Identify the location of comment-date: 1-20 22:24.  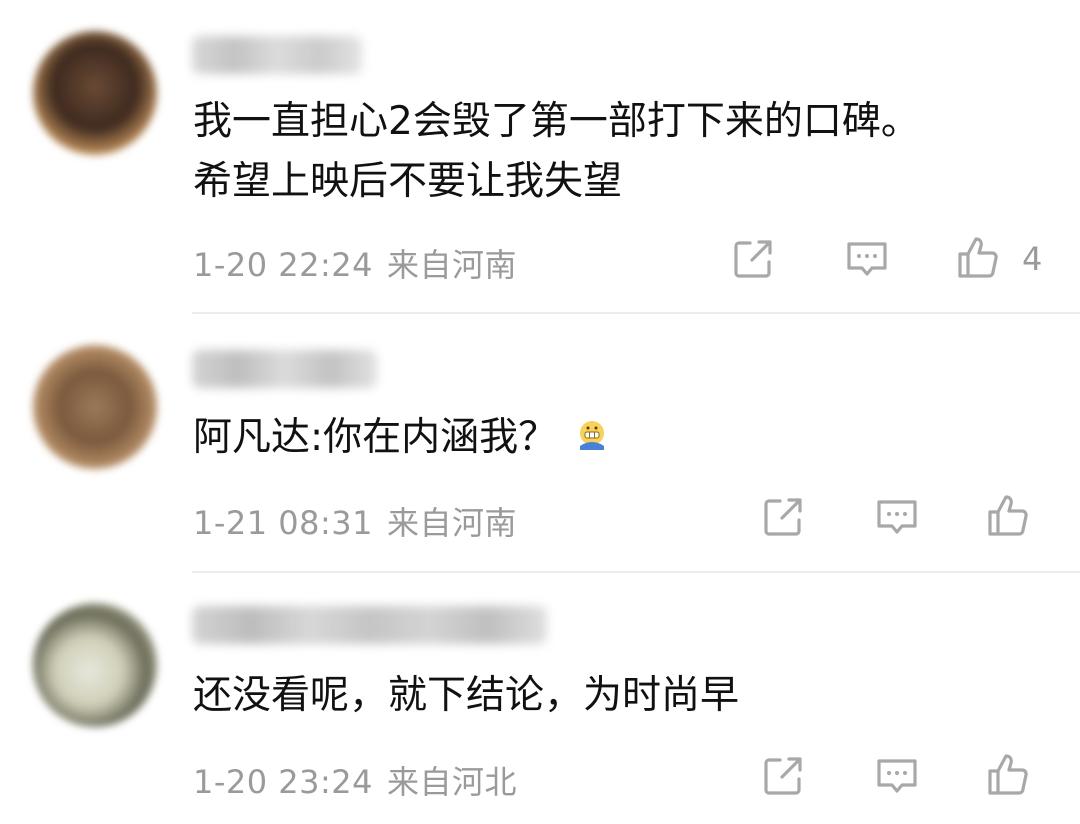
(283, 265).